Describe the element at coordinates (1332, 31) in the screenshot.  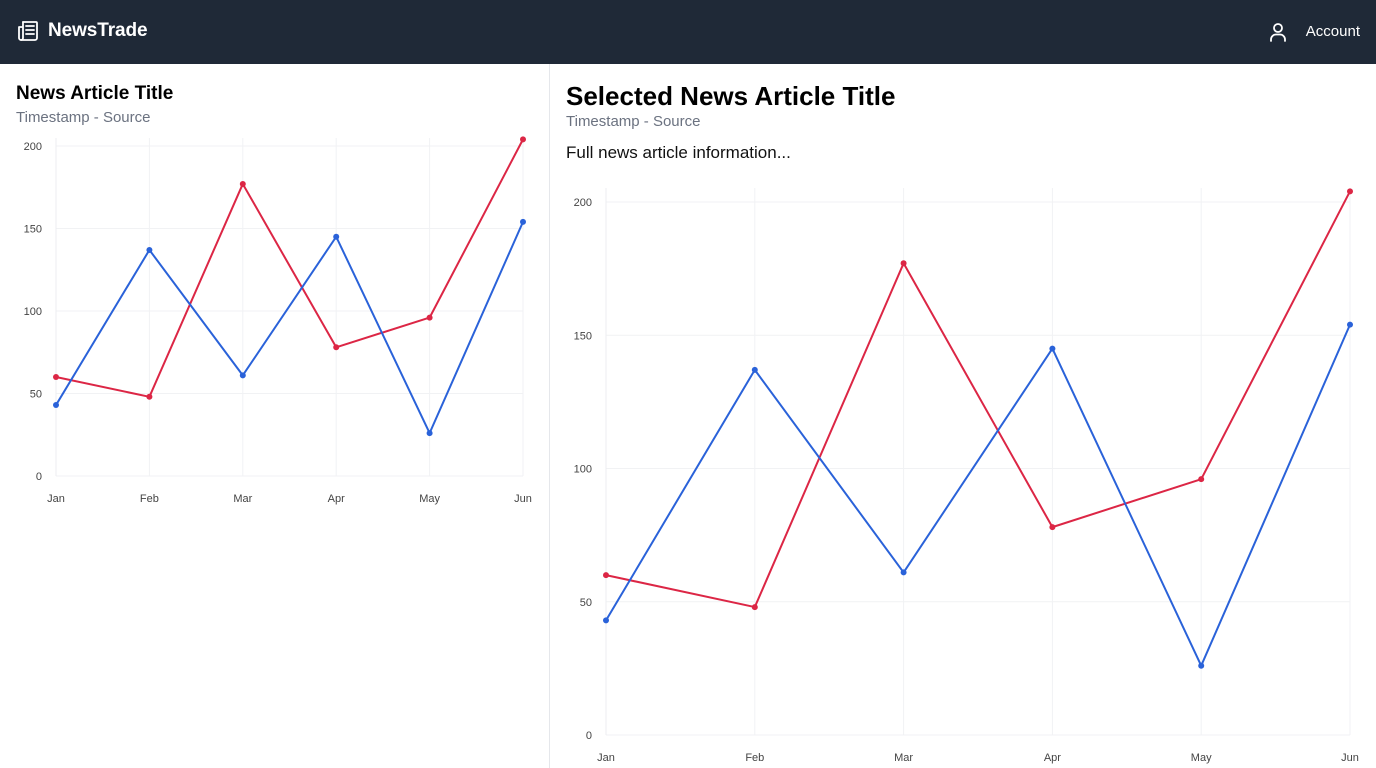
I see `account-label: Account` at that location.